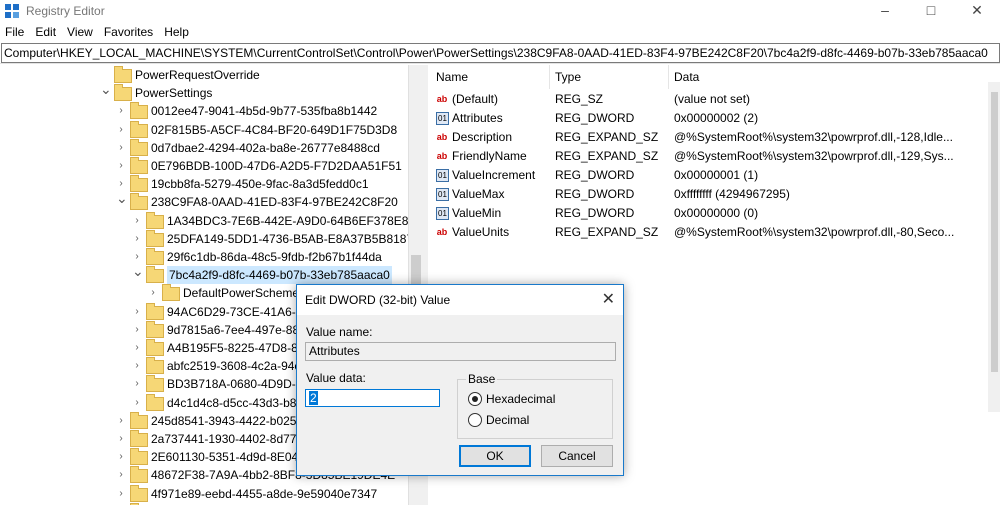  I want to click on value-row: 01 ValueIncrement REG_DWORD 0x00000001 (1), so click(710, 175).